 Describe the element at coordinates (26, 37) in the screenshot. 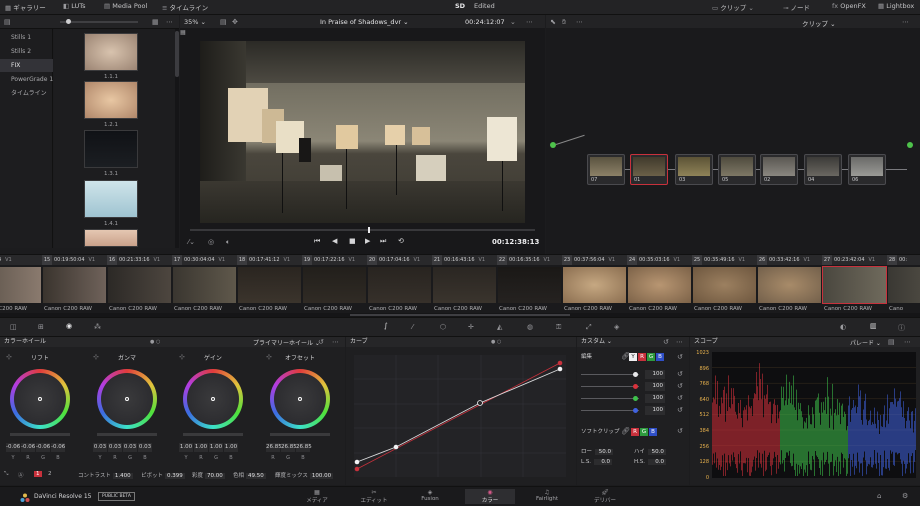

I see `sidebar-item-stills1: Stills 1` at that location.